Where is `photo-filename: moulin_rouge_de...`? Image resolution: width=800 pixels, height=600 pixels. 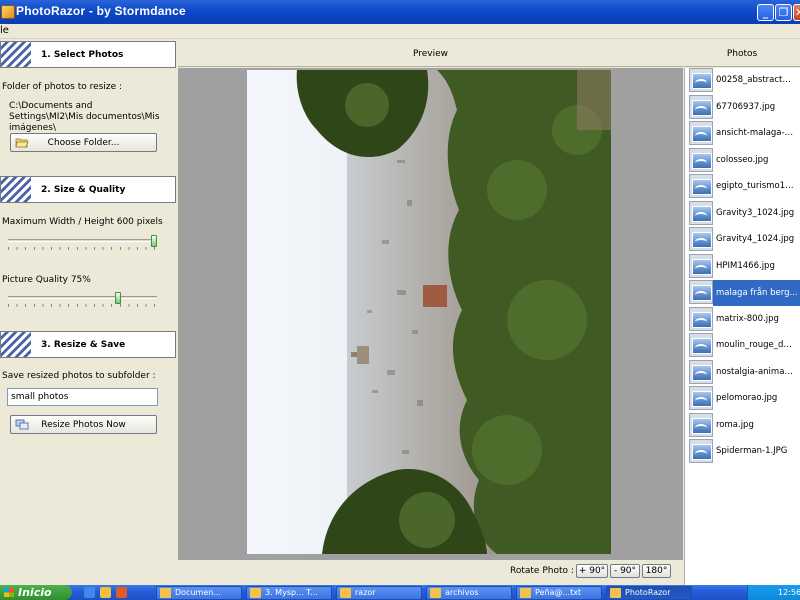 photo-filename: moulin_rouge_de... is located at coordinates (755, 345).